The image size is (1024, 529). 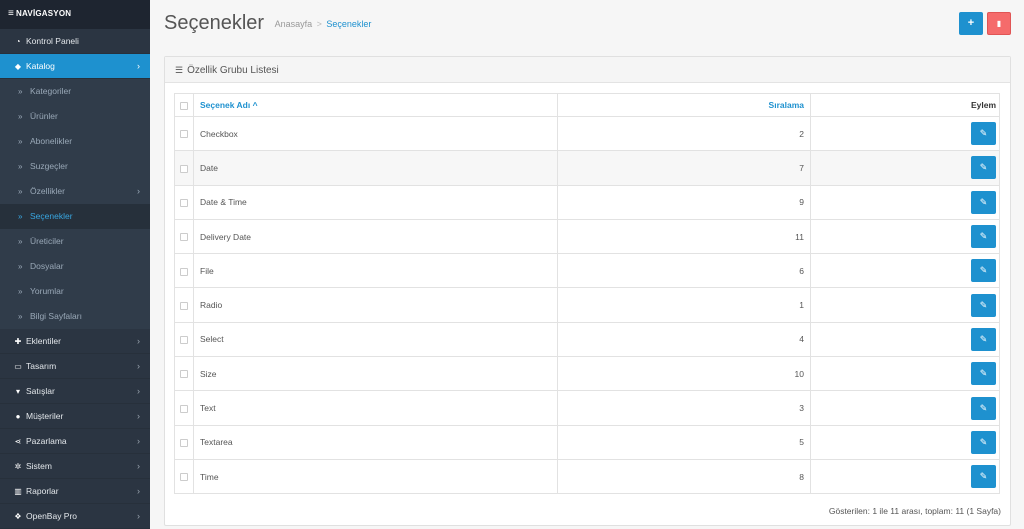 I want to click on sort-order: 11, so click(x=684, y=236).